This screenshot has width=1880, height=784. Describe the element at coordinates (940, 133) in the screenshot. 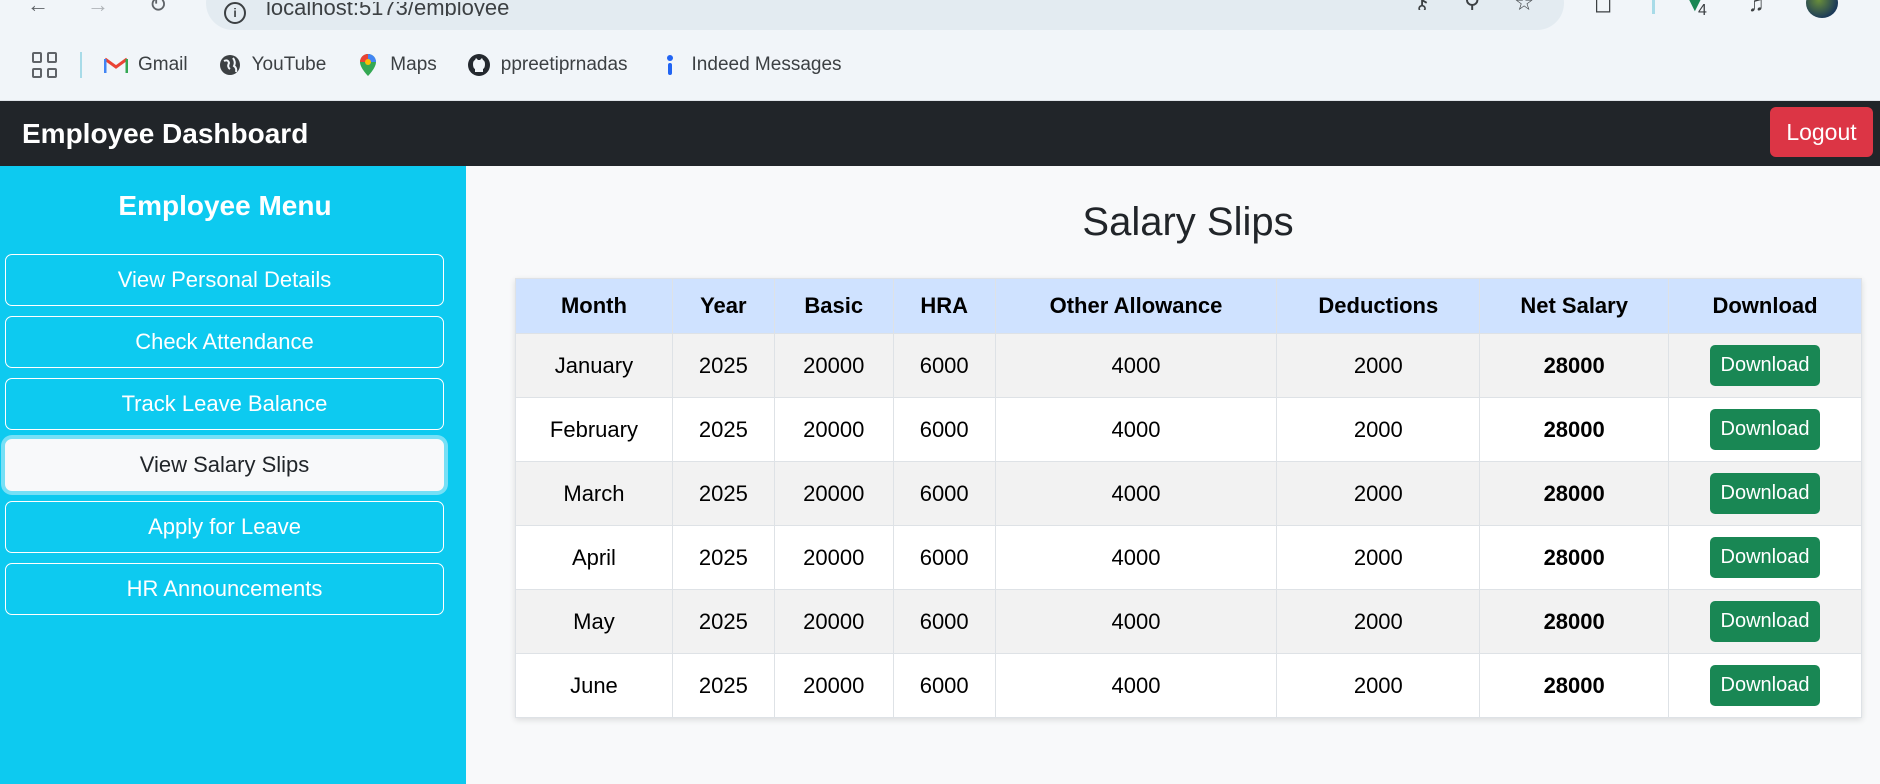

I see `app-navbar: Employee Dashboard Logout` at that location.